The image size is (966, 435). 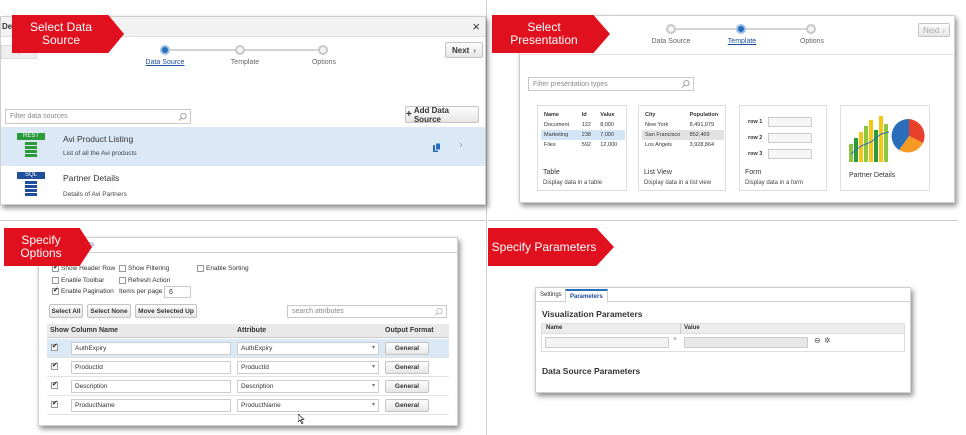 I want to click on show-filtering-checkbox: Show Filtering, so click(x=144, y=268).